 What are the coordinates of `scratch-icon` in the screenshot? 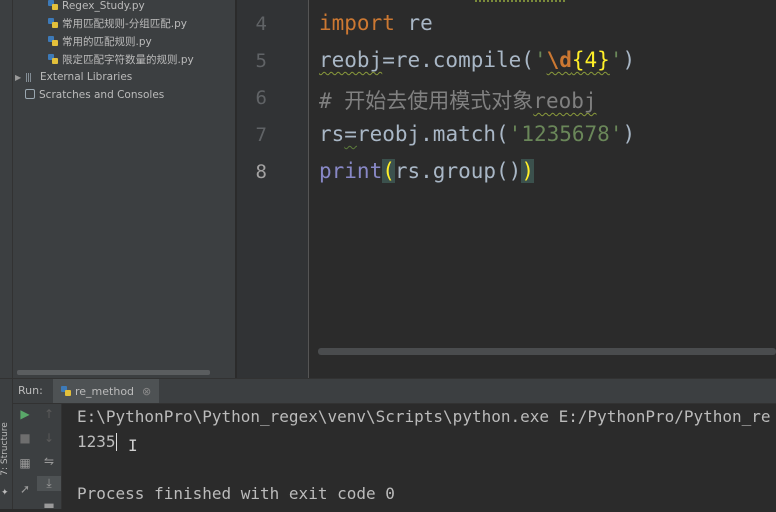 It's located at (30, 94).